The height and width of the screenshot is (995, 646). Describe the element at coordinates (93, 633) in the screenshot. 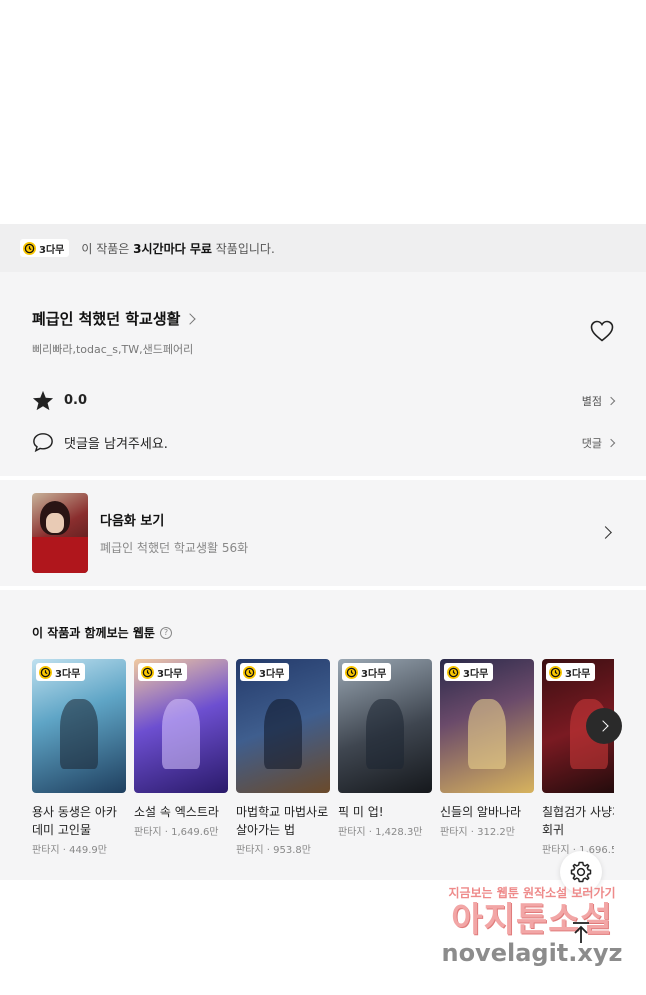

I see `recommendations-heading-text: 이 작품과 함께보는 웹툰` at that location.